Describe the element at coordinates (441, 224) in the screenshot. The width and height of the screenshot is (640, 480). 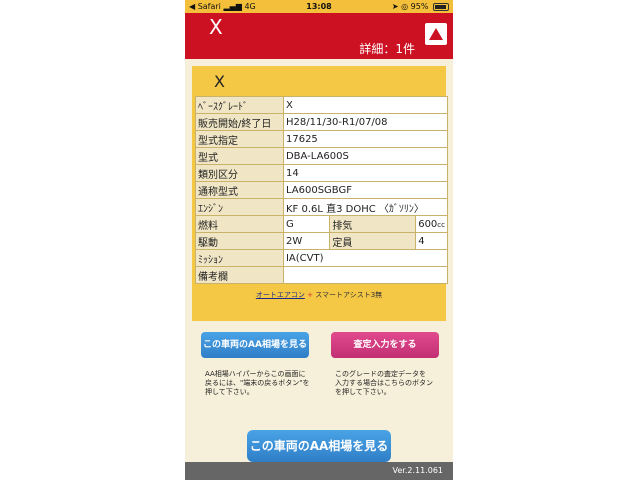
I see `displacement-unit: cc` at that location.